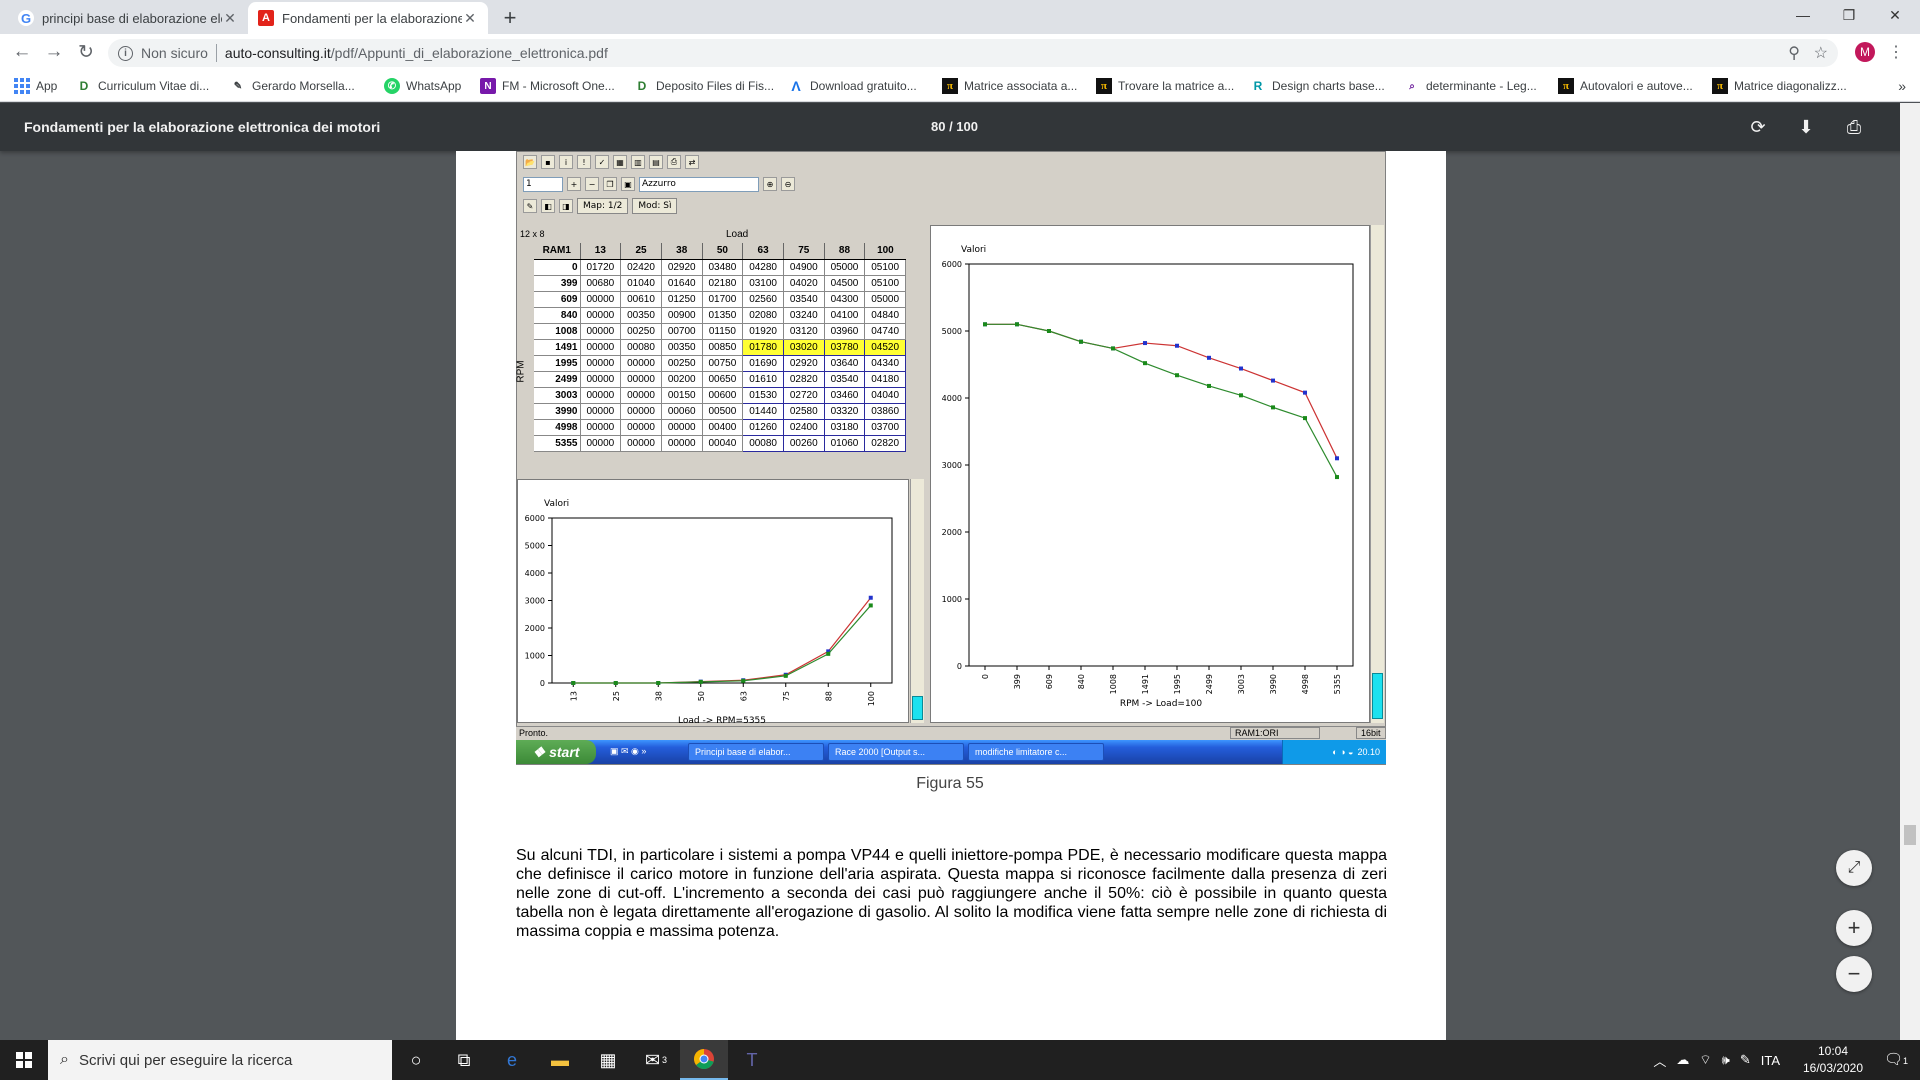 The width and height of the screenshot is (1920, 1080). Describe the element at coordinates (1895, 15) in the screenshot. I see `close-window-button: ✕` at that location.